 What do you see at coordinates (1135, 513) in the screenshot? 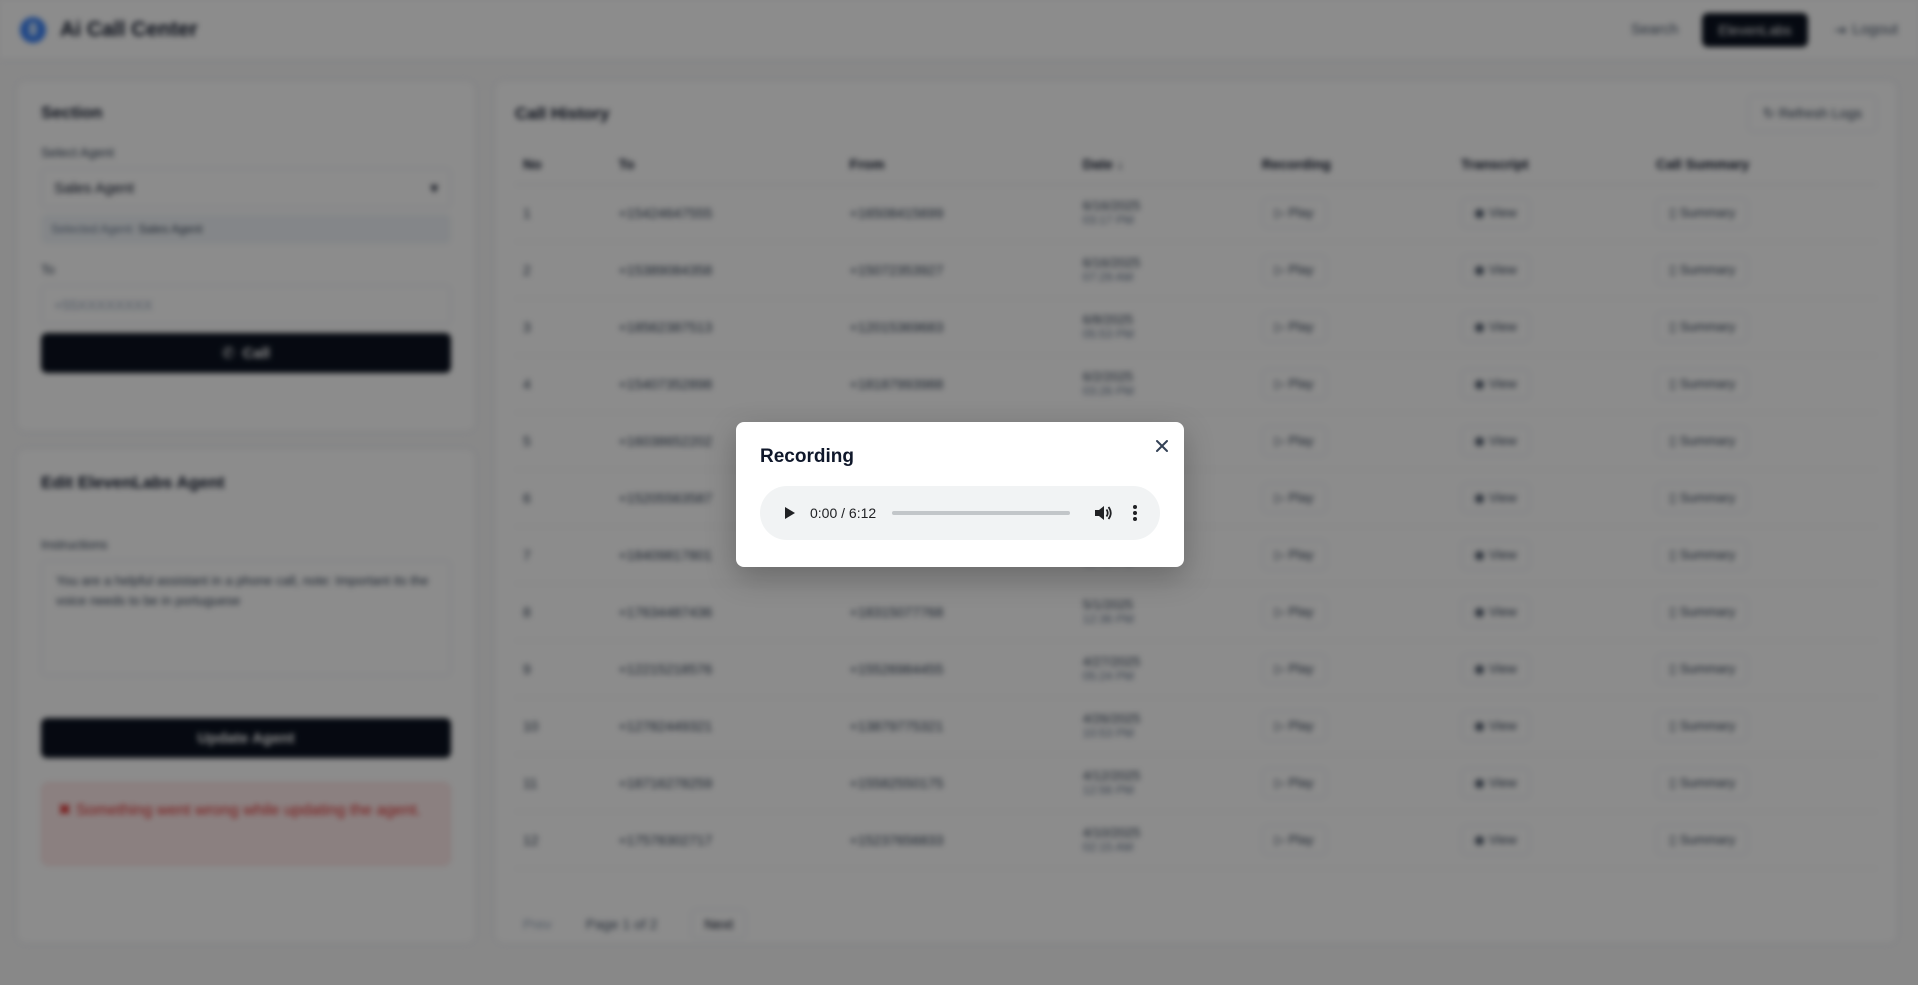
I see `more-options-icon` at bounding box center [1135, 513].